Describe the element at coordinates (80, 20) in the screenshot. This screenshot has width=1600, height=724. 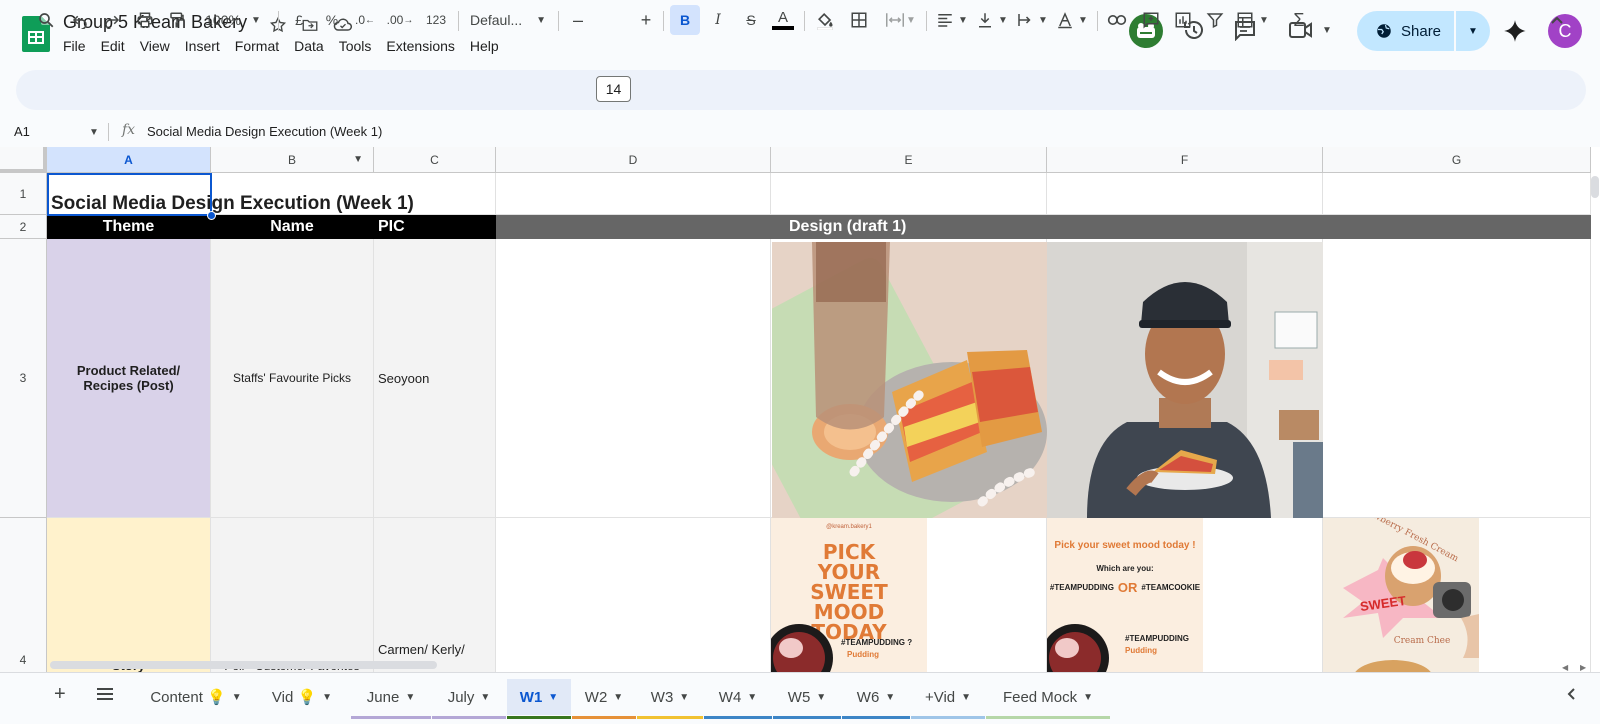
I see `undo-icon` at that location.